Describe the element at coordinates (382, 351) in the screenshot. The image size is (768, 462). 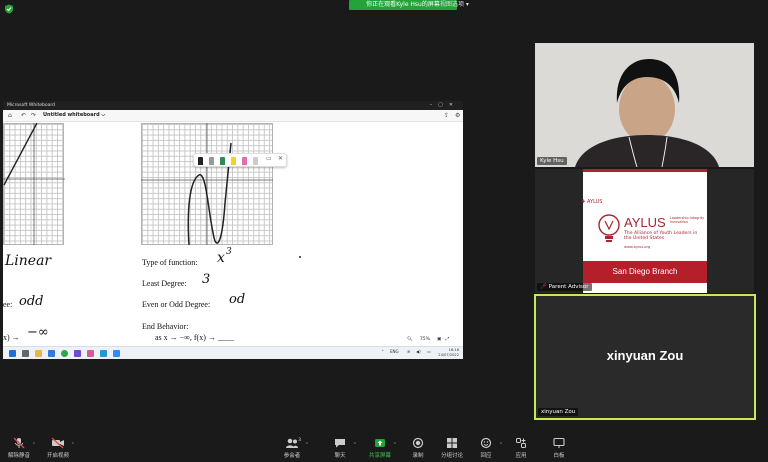
I see `tray-chevron-icon: ⌃` at that location.